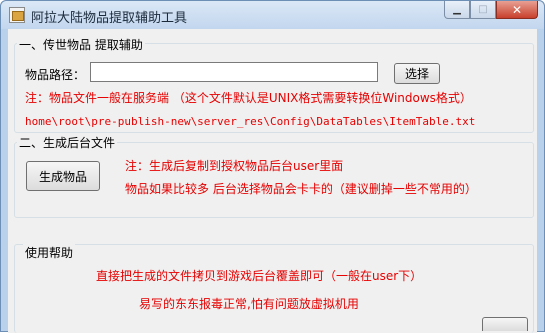 Image resolution: width=545 pixels, height=333 pixels. Describe the element at coordinates (249, 304) in the screenshot. I see `help-line-2: 易写的东东报毒正常,怕有问题放虚拟机用` at that location.